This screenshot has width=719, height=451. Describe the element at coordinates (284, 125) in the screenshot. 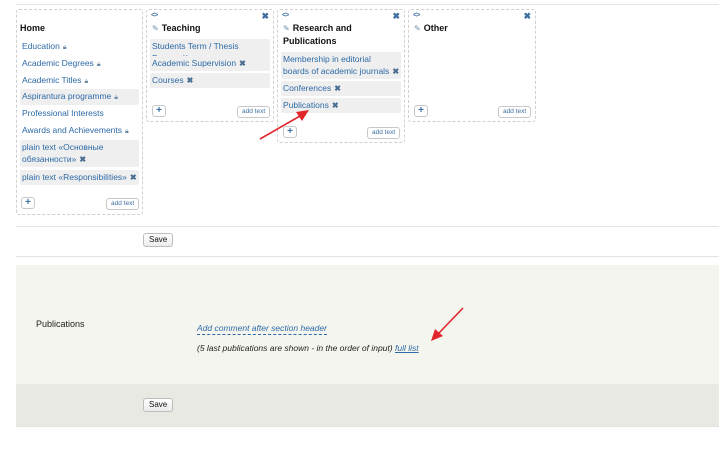

I see `arrow-to-publications-item` at that location.